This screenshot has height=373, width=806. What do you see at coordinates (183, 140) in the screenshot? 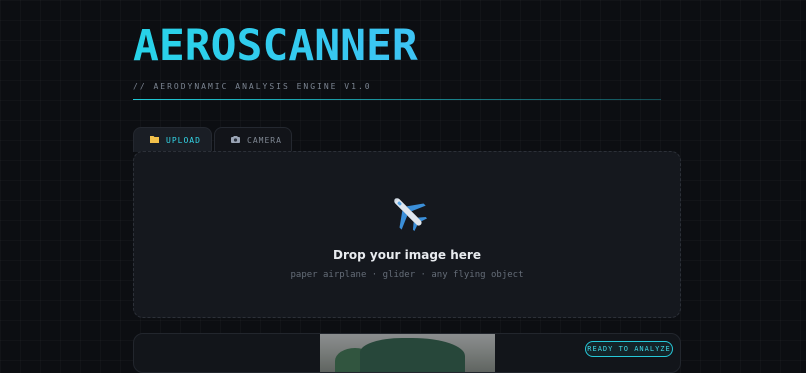
I see `tab-upload-label: UPLOAD` at bounding box center [183, 140].